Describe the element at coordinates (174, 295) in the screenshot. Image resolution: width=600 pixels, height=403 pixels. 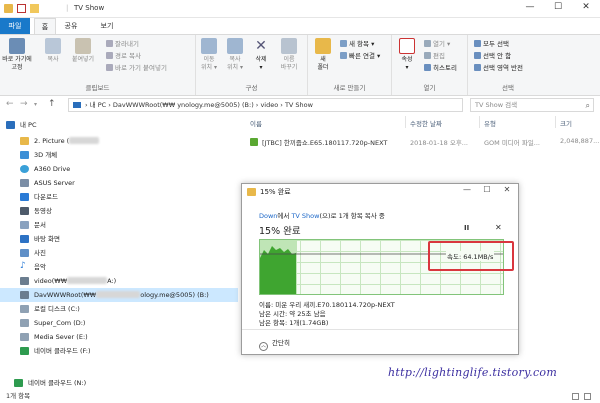
I see `nav-item-suffix: ology.me@5005) (B:)` at that location.